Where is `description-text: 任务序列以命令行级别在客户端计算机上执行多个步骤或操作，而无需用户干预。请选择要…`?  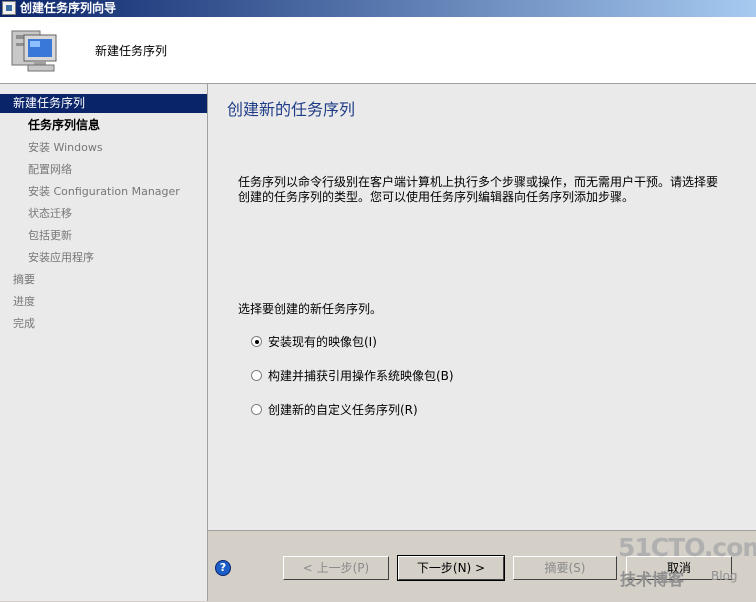
description-text: 任务序列以命令行级别在客户端计算机上执行多个步骤或操作，而无需用户干预。请选择要… is located at coordinates (478, 189).